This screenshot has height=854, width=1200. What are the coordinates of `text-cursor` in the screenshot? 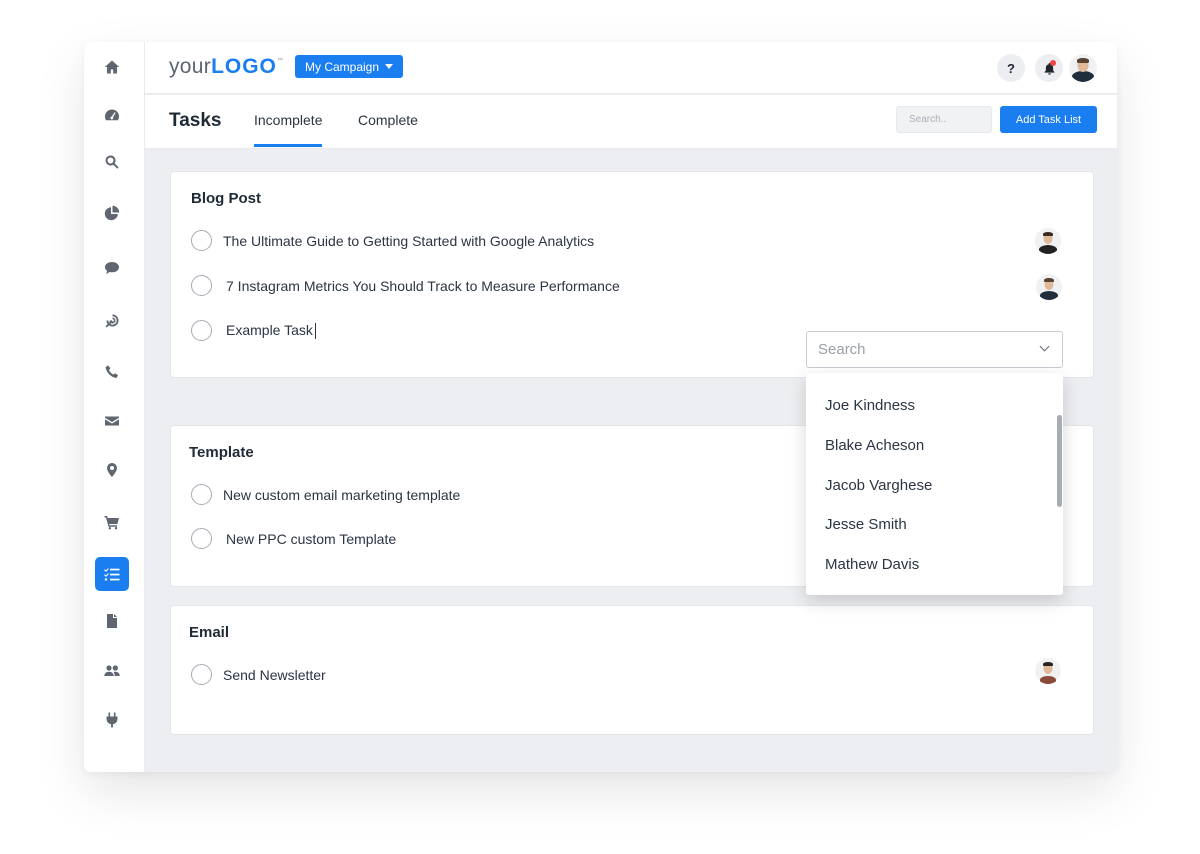 It's located at (315, 331).